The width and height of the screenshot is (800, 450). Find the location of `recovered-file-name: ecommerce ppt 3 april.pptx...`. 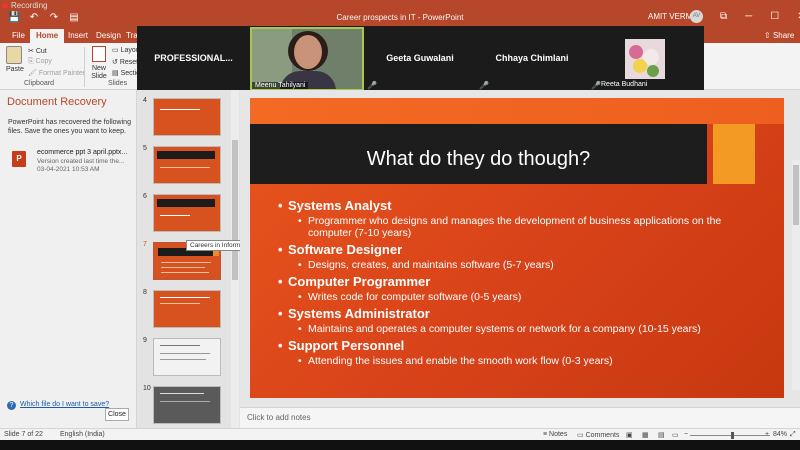

recovered-file-name: ecommerce ppt 3 april.pptx... is located at coordinates (82, 152).